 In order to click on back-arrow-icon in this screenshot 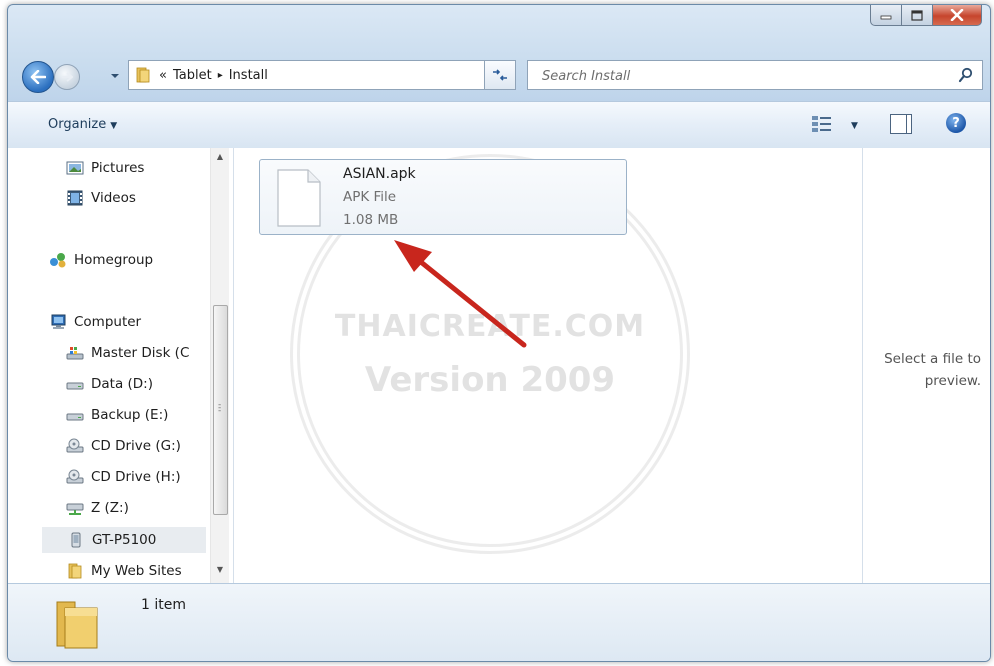, I will do `click(38, 77)`.